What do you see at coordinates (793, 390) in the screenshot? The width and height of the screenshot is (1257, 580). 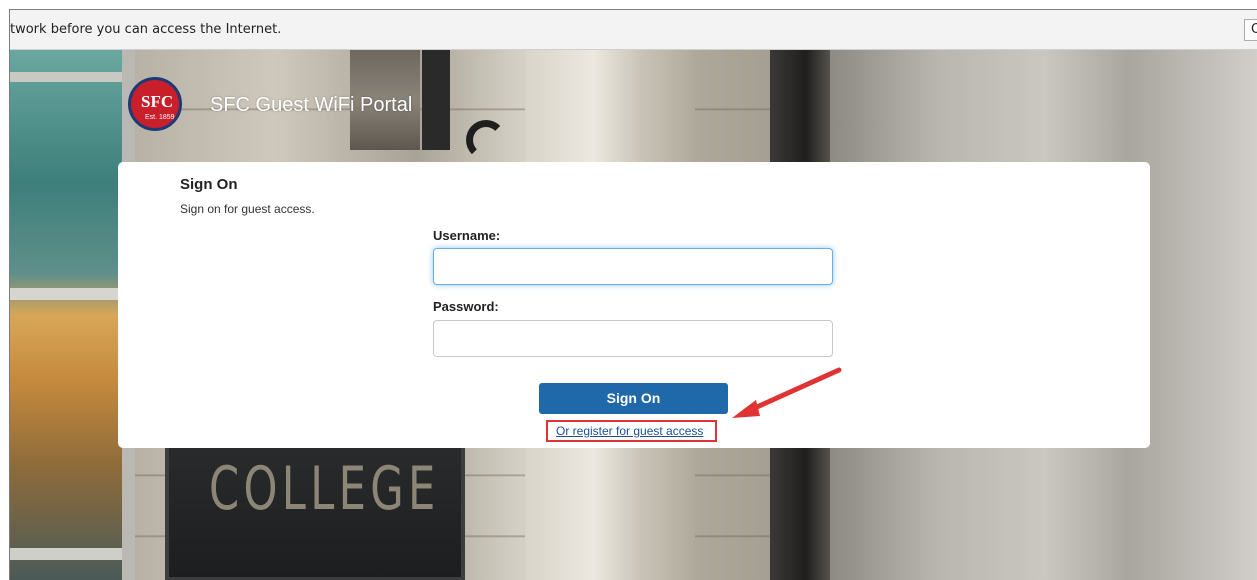 I see `arrow-shaft` at bounding box center [793, 390].